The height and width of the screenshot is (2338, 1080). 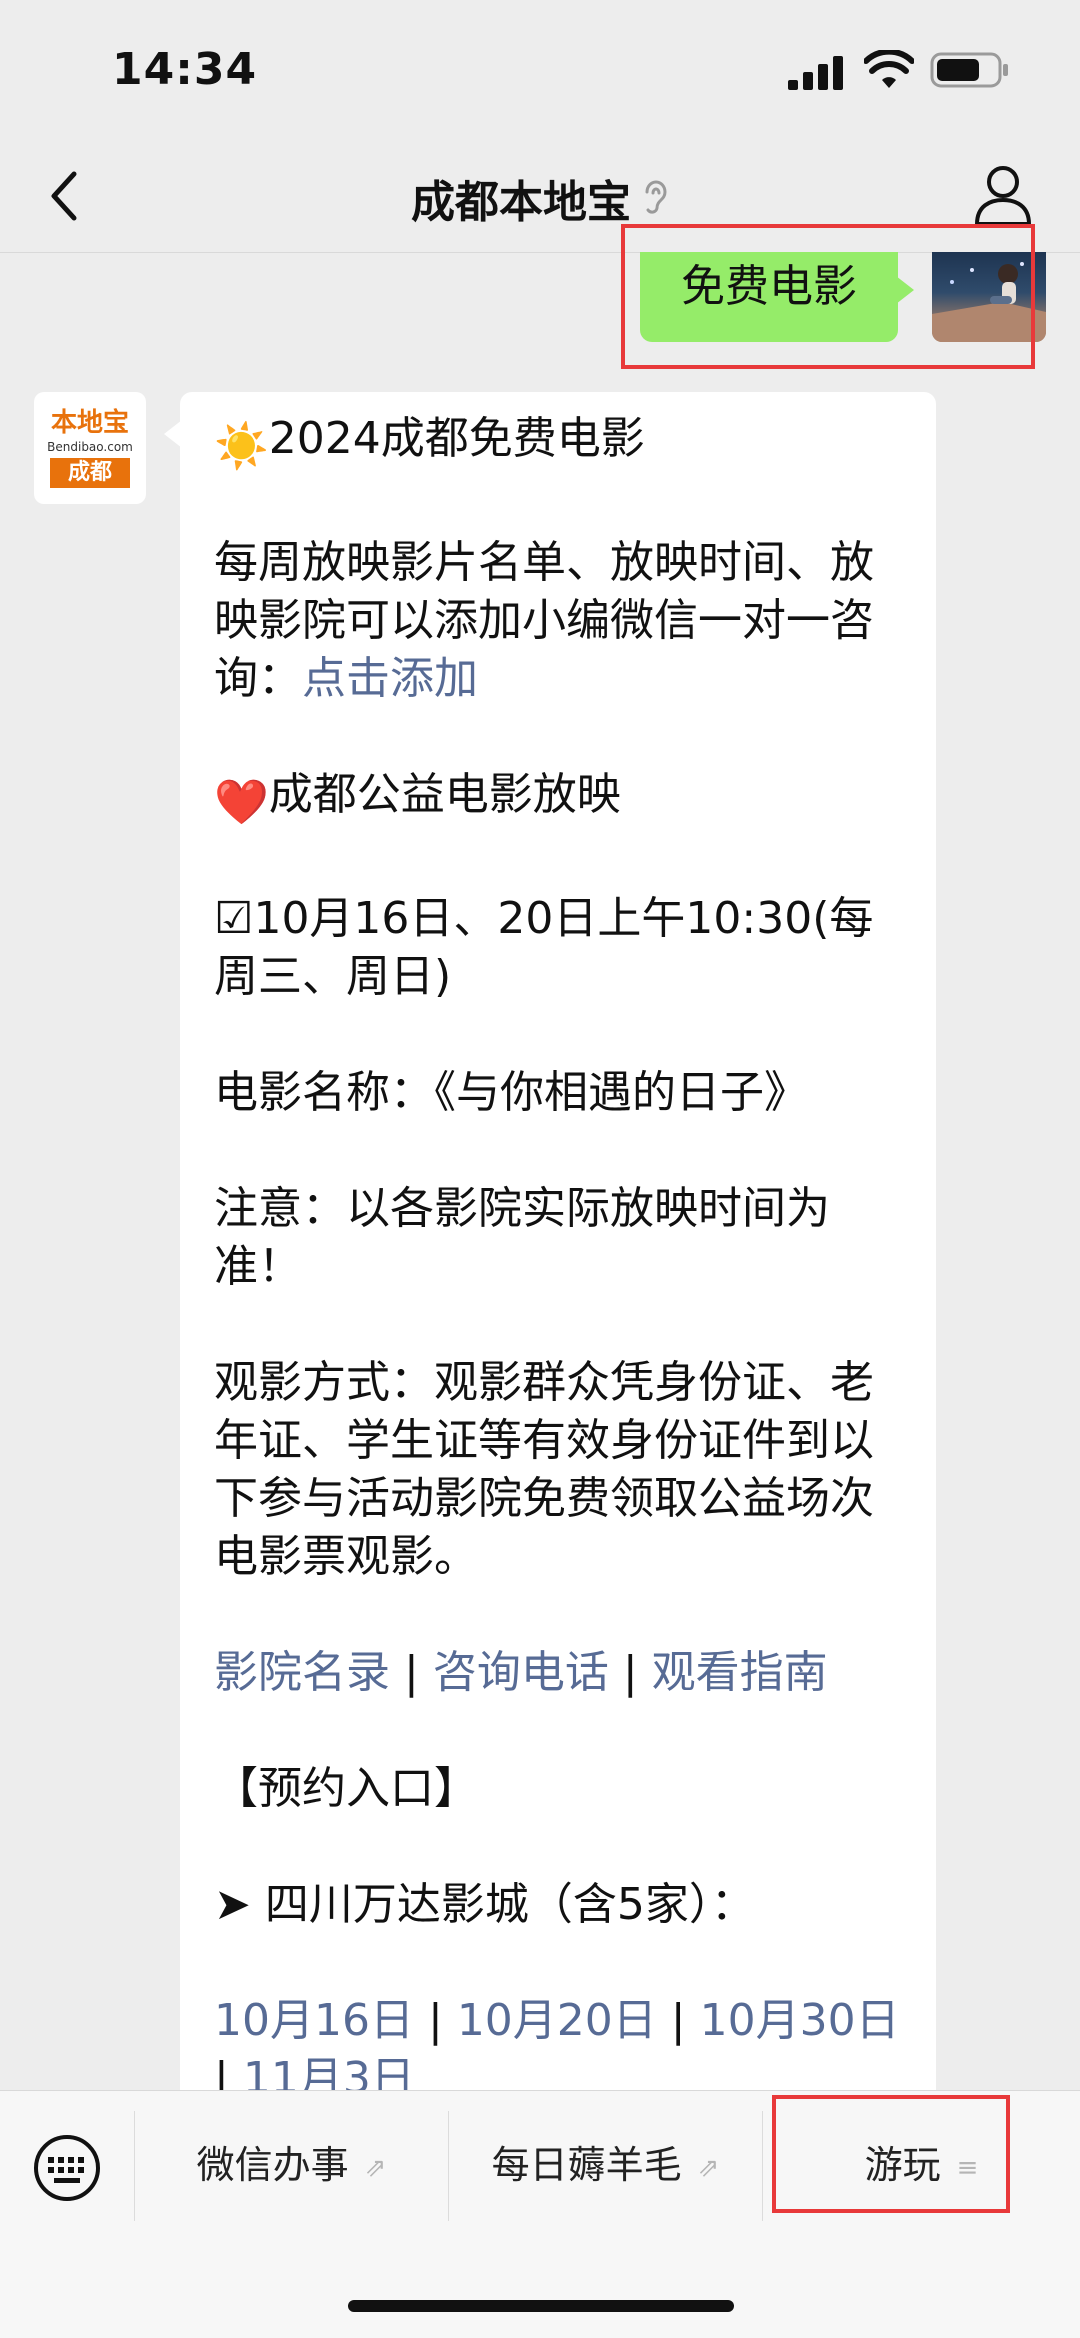 I want to click on hotline-link: 咨询电话, so click(x=521, y=1672).